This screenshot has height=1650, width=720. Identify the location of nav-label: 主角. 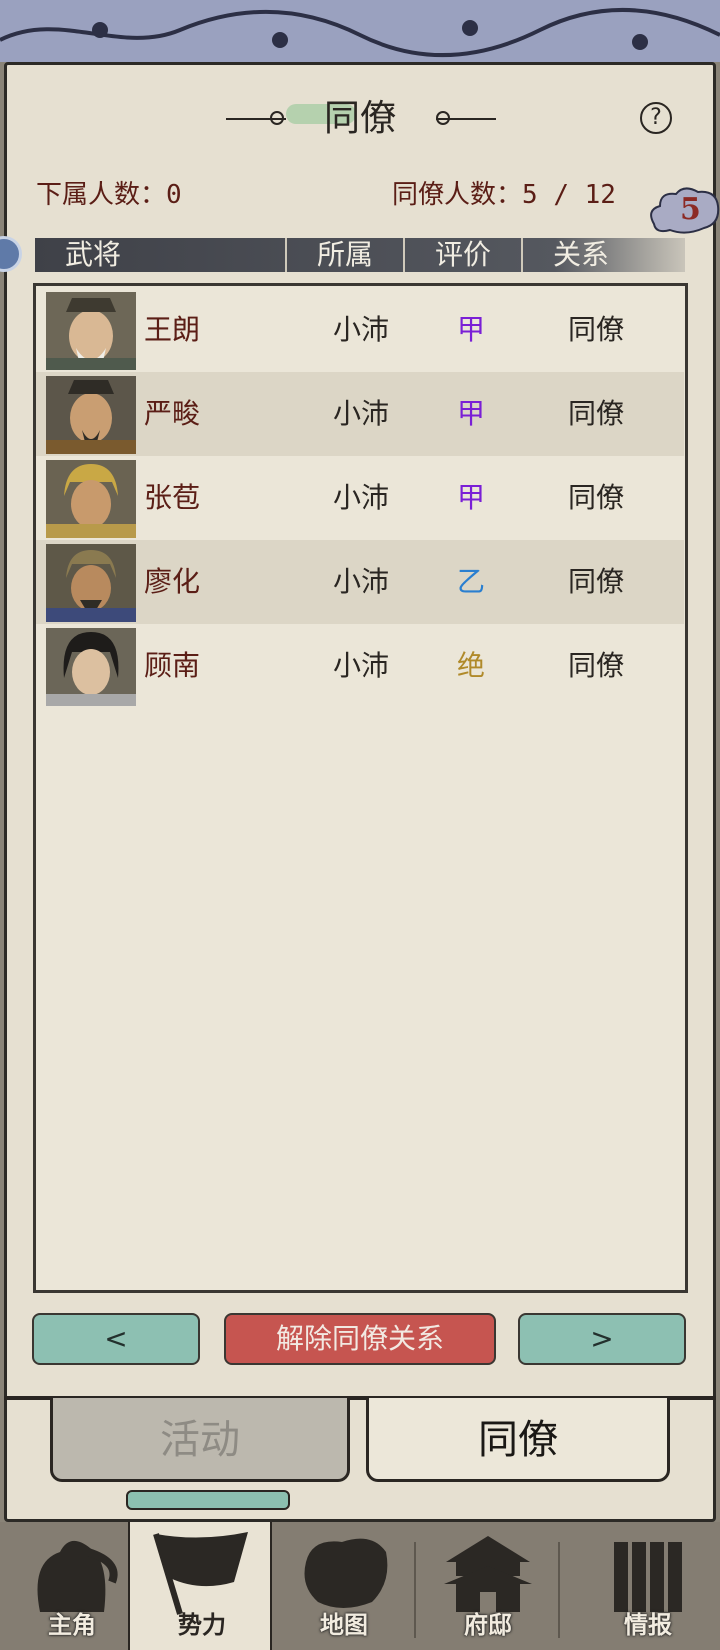
(72, 1624).